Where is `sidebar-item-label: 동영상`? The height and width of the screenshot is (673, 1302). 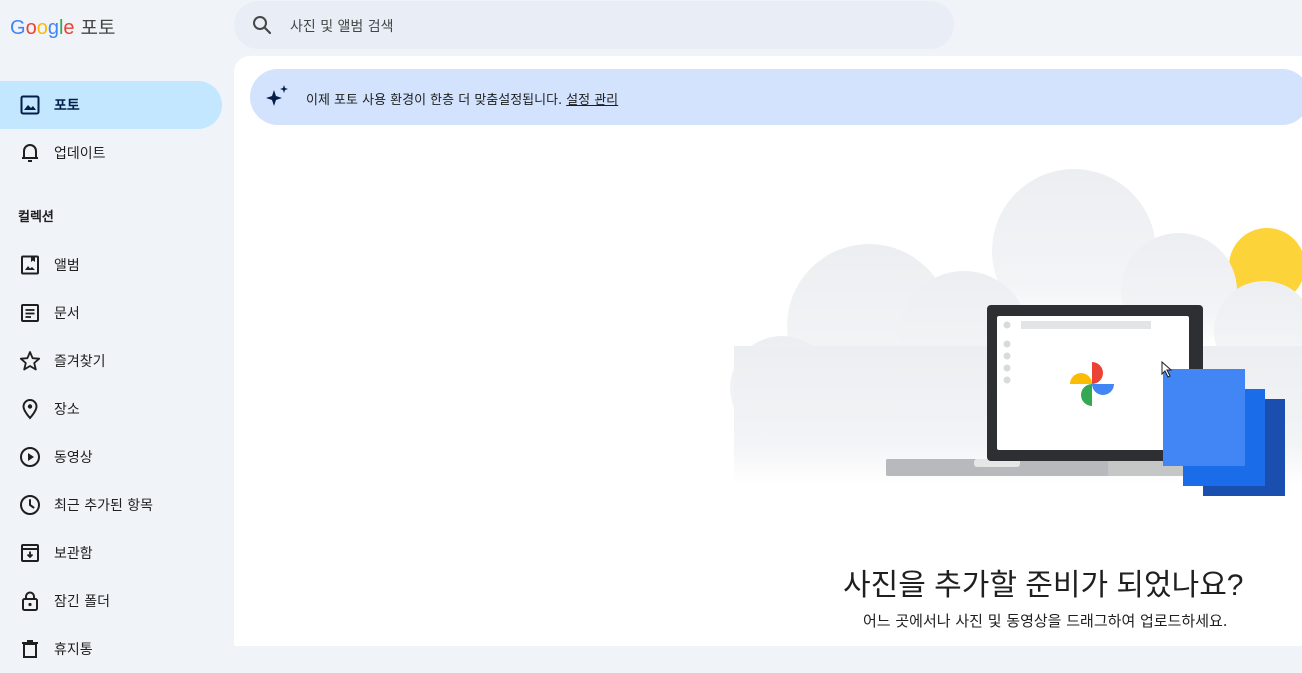 sidebar-item-label: 동영상 is located at coordinates (73, 458).